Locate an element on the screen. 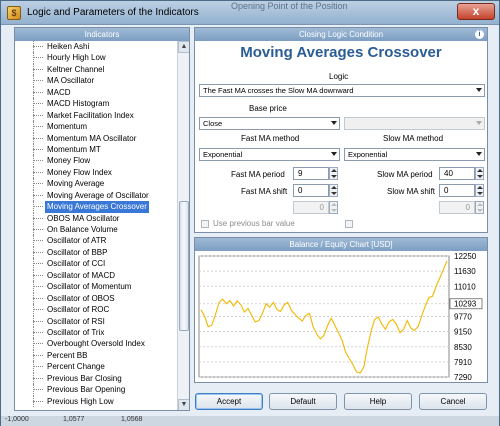 The height and width of the screenshot is (426, 500). y-tick-label: 10293 is located at coordinates (465, 304).